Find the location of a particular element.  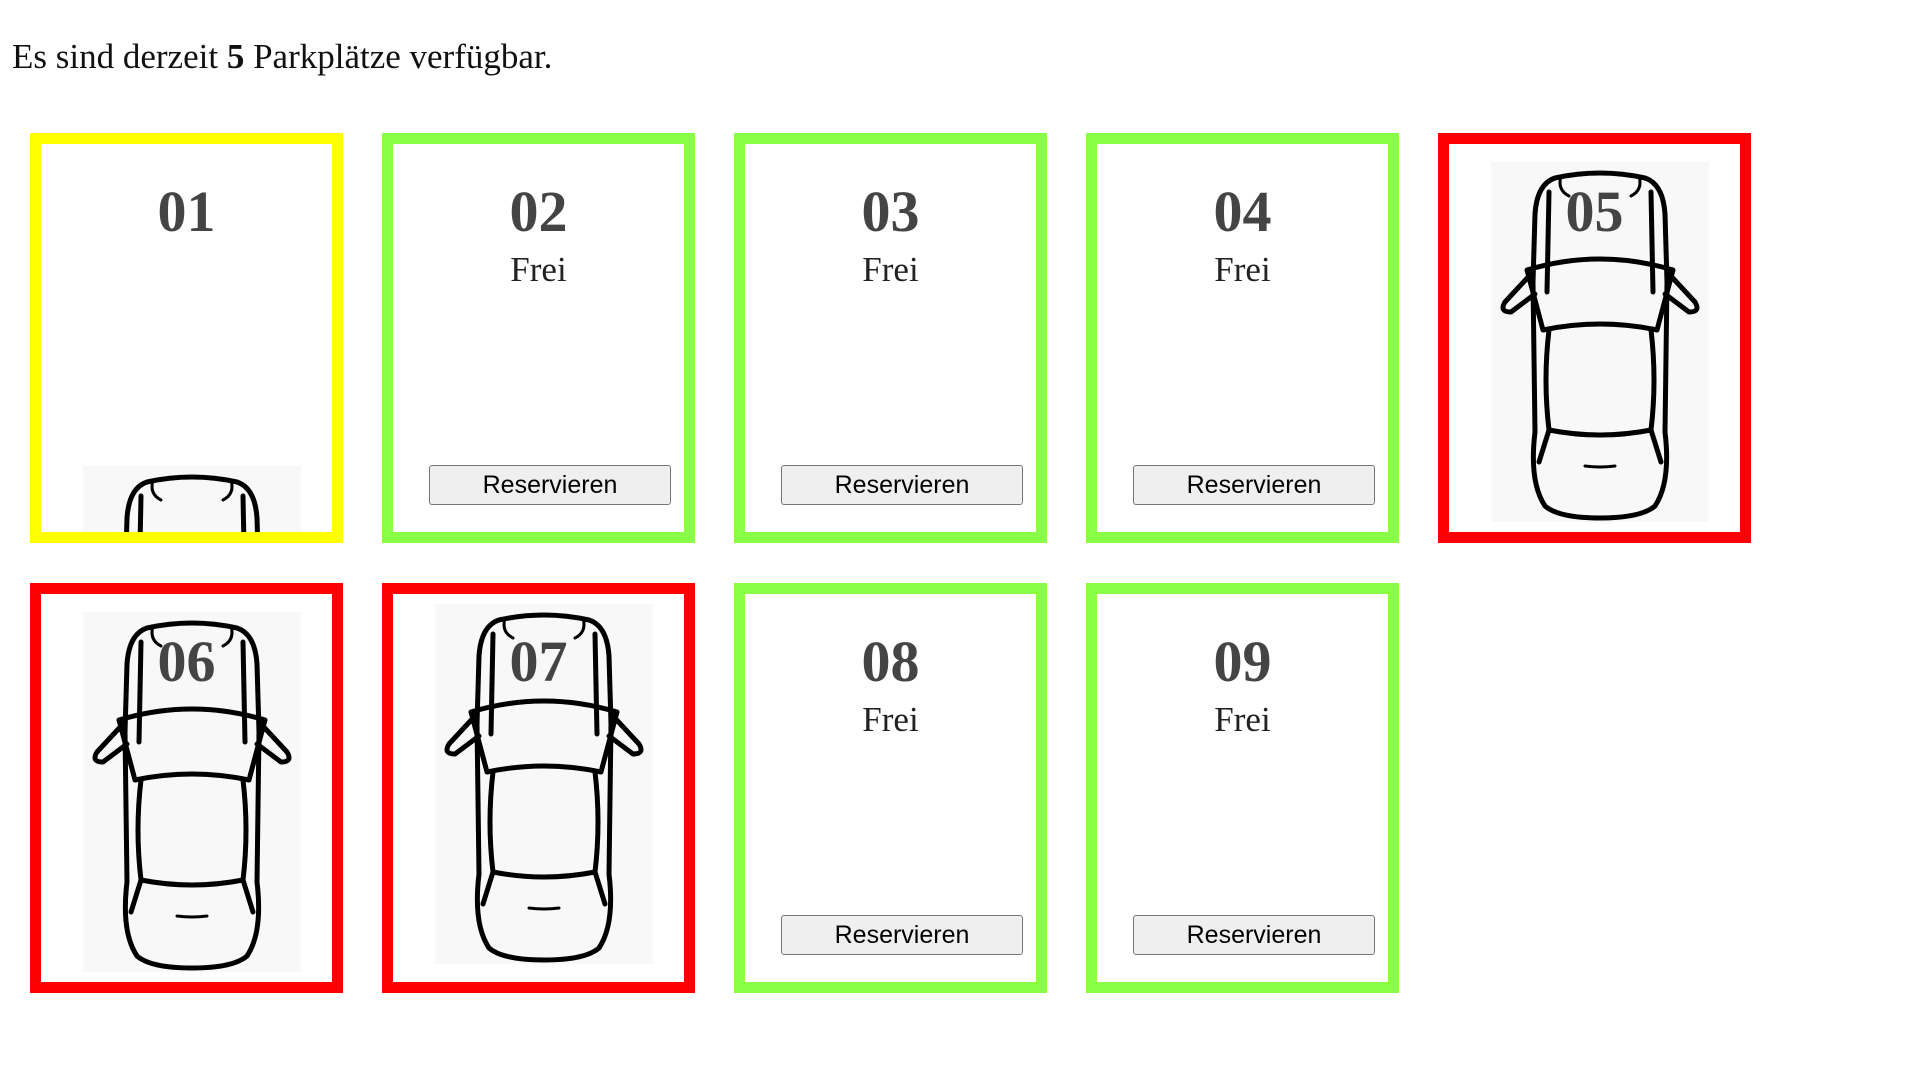

availability-message: Es sind derzeit 5 Parkplätze verfügbar. is located at coordinates (282, 57).